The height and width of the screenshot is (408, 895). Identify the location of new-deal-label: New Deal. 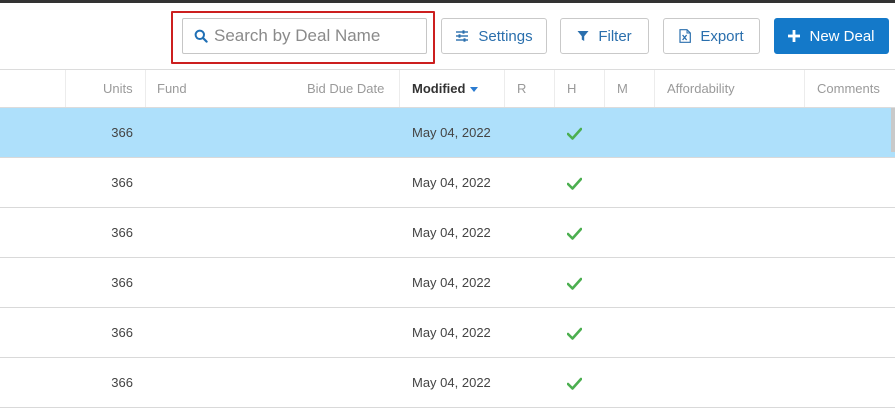
(842, 36).